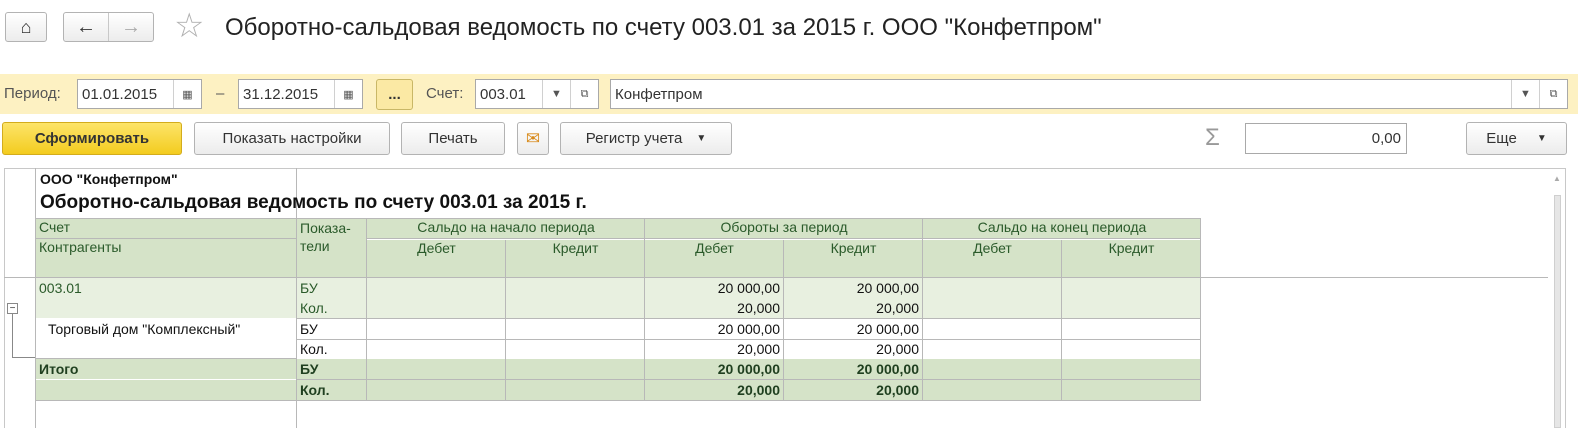 Image resolution: width=1578 pixels, height=428 pixels. Describe the element at coordinates (537, 94) in the screenshot. I see `account-field: 003.01 ▼ ⧉` at that location.